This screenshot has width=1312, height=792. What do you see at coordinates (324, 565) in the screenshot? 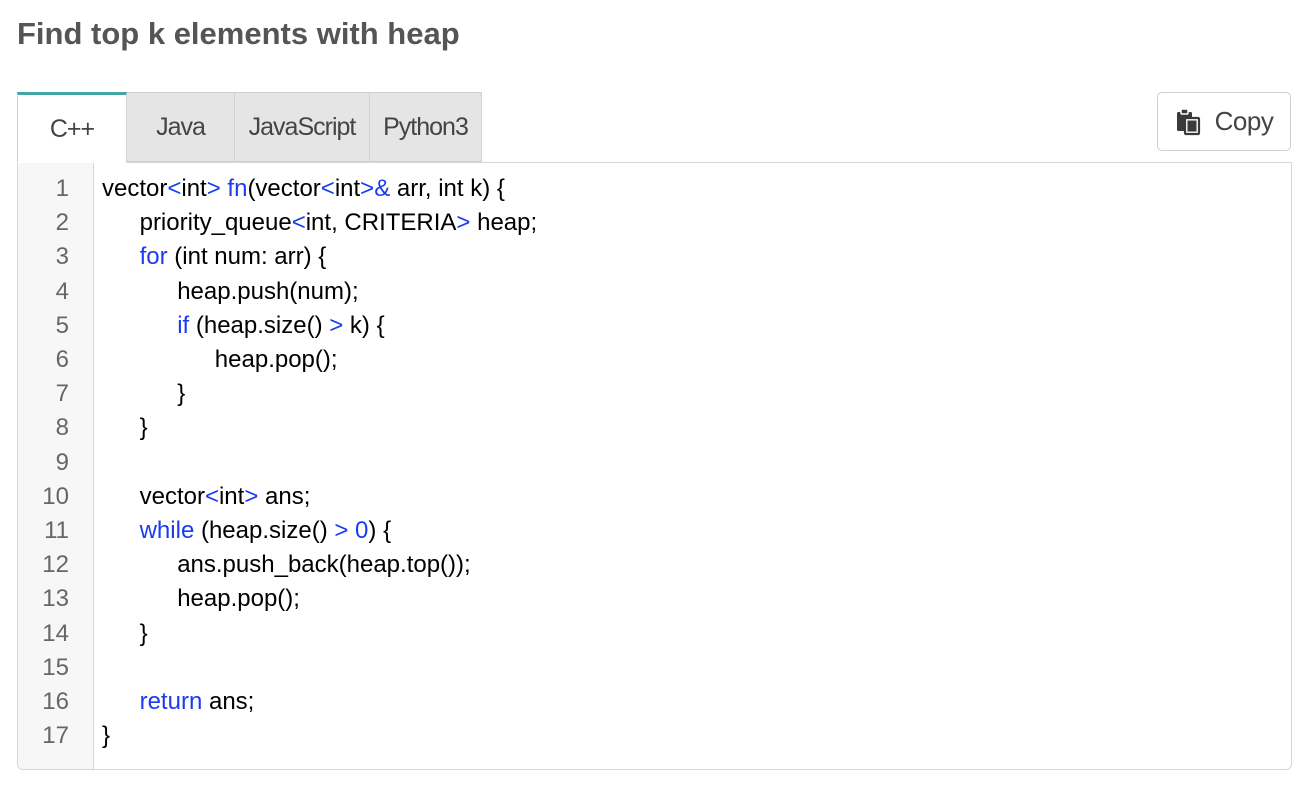
I see `code-line: ans.push_back(heap.top());` at bounding box center [324, 565].